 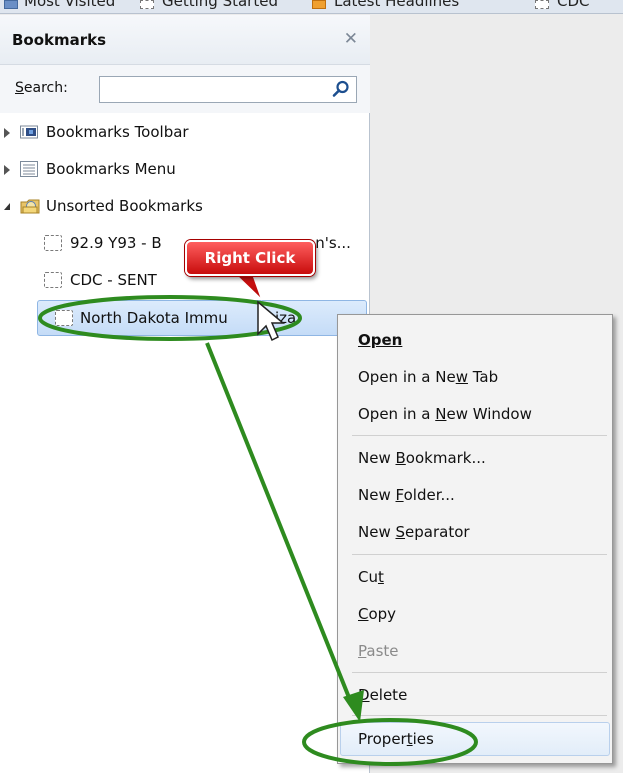 I want to click on toolbar-item-cdc: CDC, so click(x=573, y=5).